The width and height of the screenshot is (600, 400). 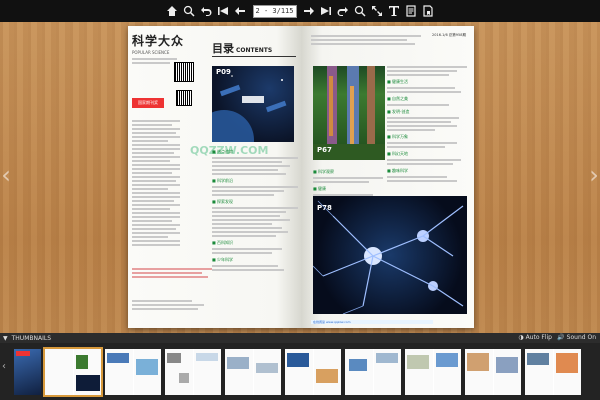 I want to click on page-number-input, so click(x=274, y=11).